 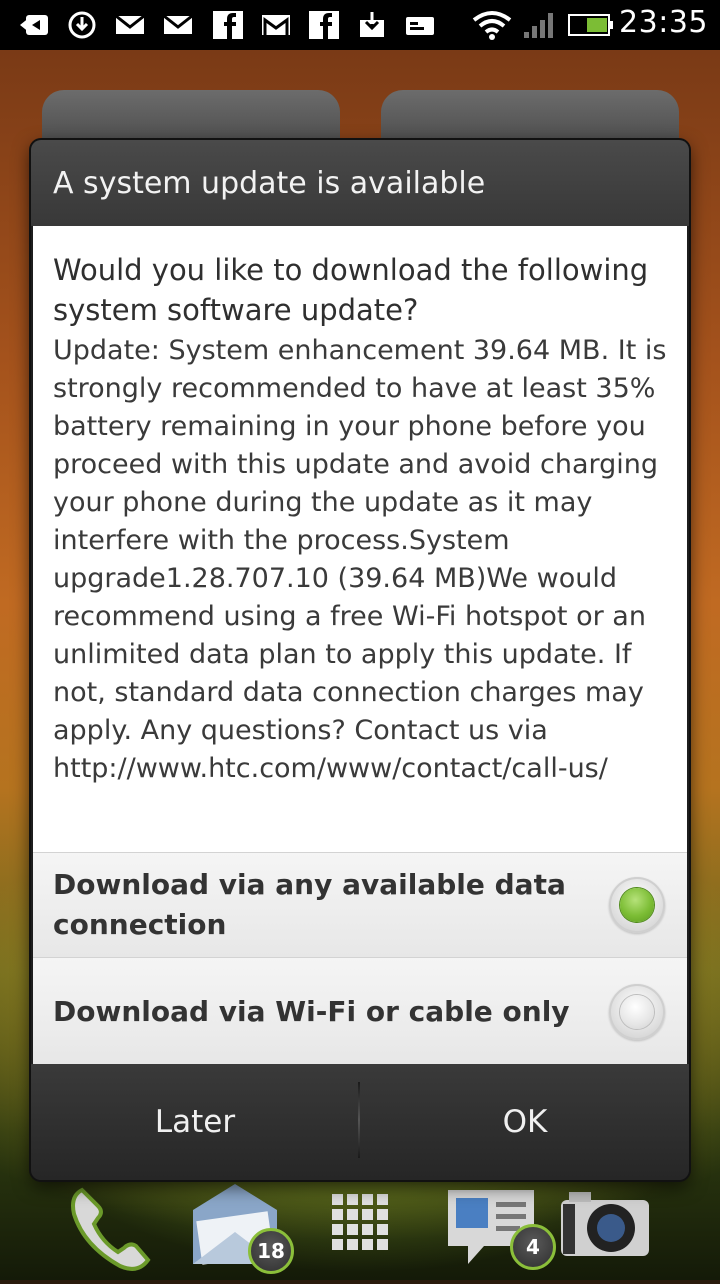 I want to click on option-label: Download via Wi-Fi or cable only, so click(x=311, y=1011).